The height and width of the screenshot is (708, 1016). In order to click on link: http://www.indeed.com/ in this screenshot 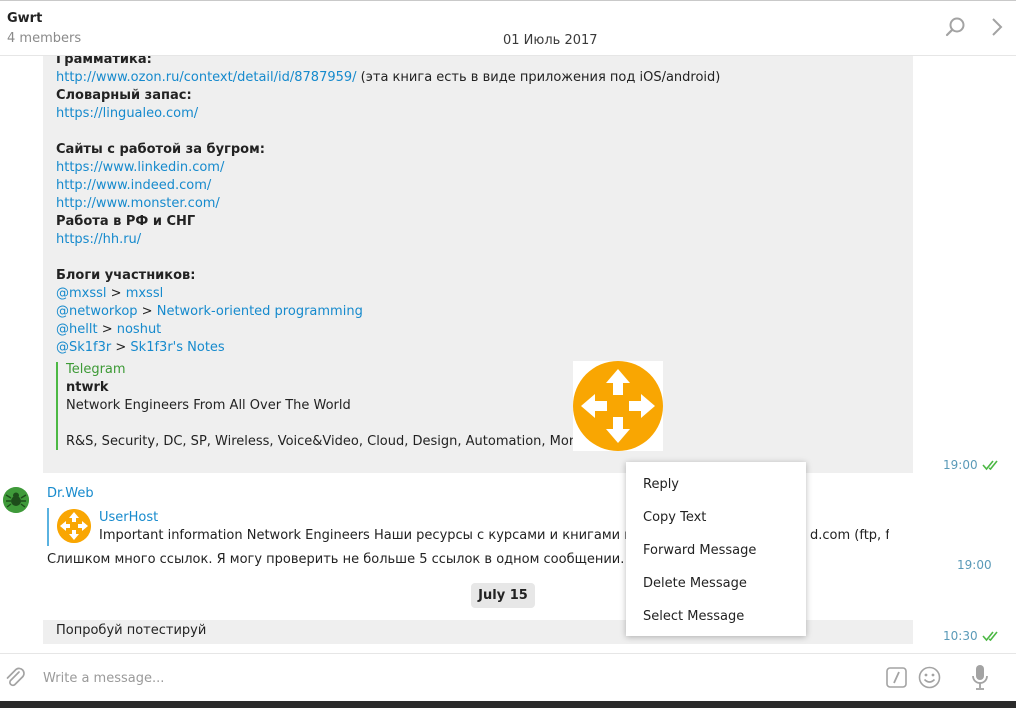, I will do `click(133, 186)`.